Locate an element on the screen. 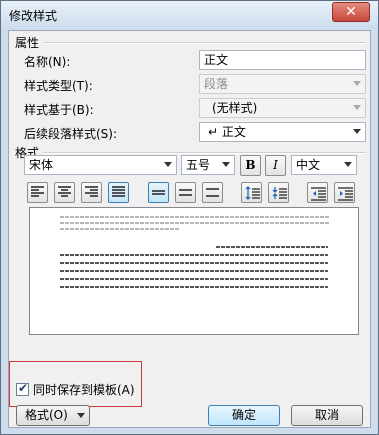  align-center-icon is located at coordinates (64, 191).